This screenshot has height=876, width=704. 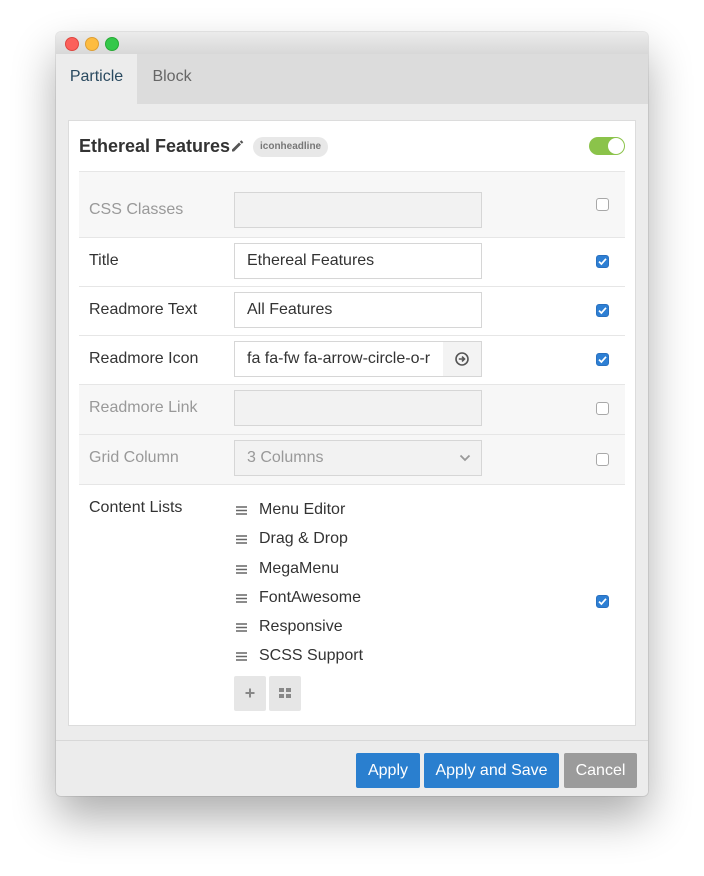 What do you see at coordinates (358, 408) in the screenshot?
I see `readmore-link-input` at bounding box center [358, 408].